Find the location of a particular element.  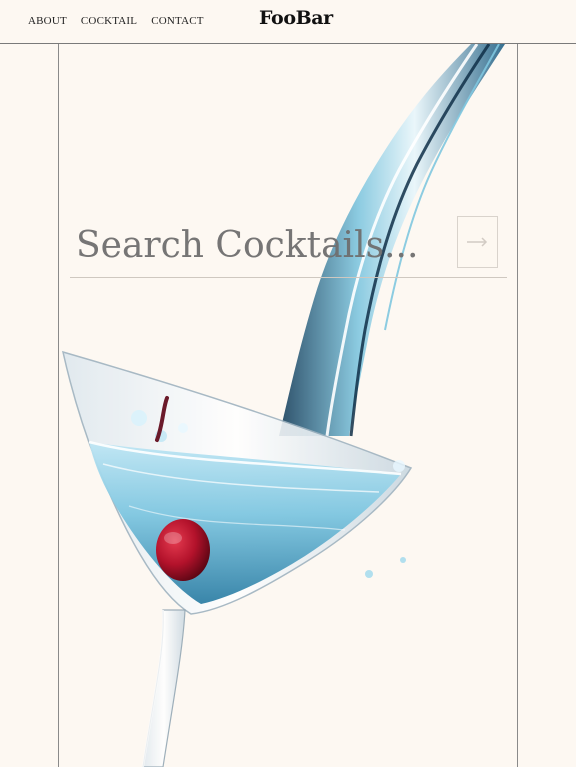

search-bar is located at coordinates (288, 246).